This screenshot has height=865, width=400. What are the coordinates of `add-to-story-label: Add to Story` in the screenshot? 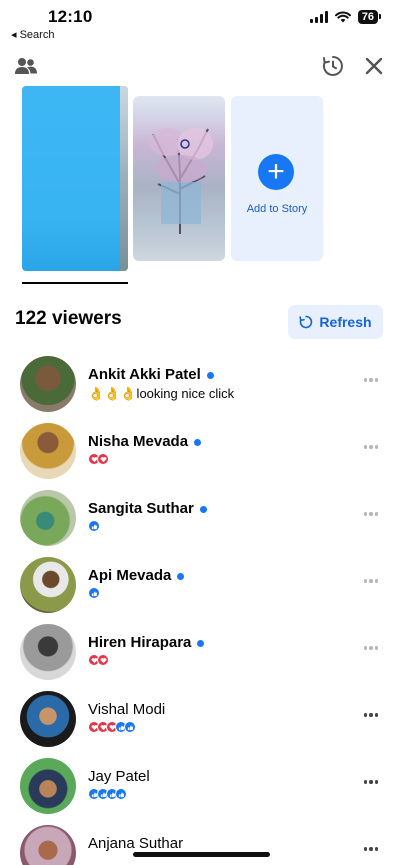 It's located at (277, 209).